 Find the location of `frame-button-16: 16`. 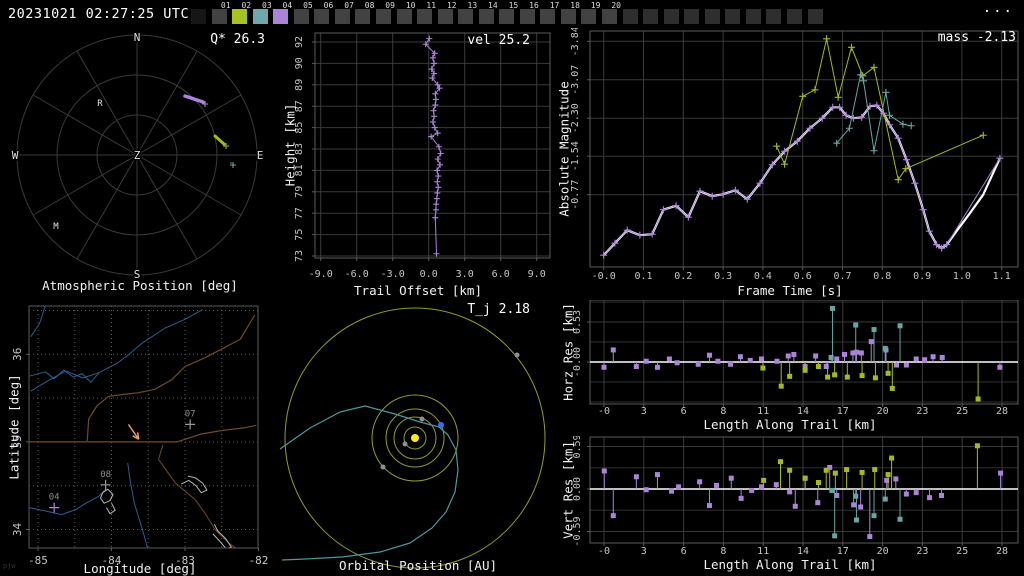

frame-button-16: 16 is located at coordinates (529, 13).